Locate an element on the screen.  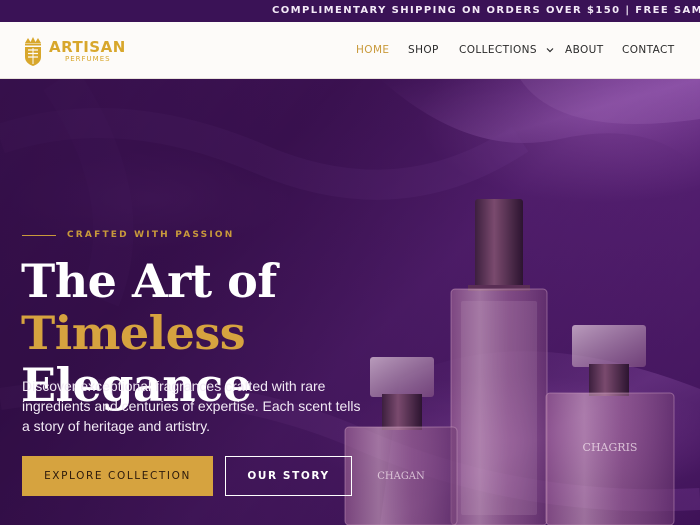
chevron-down-icon is located at coordinates (550, 50).